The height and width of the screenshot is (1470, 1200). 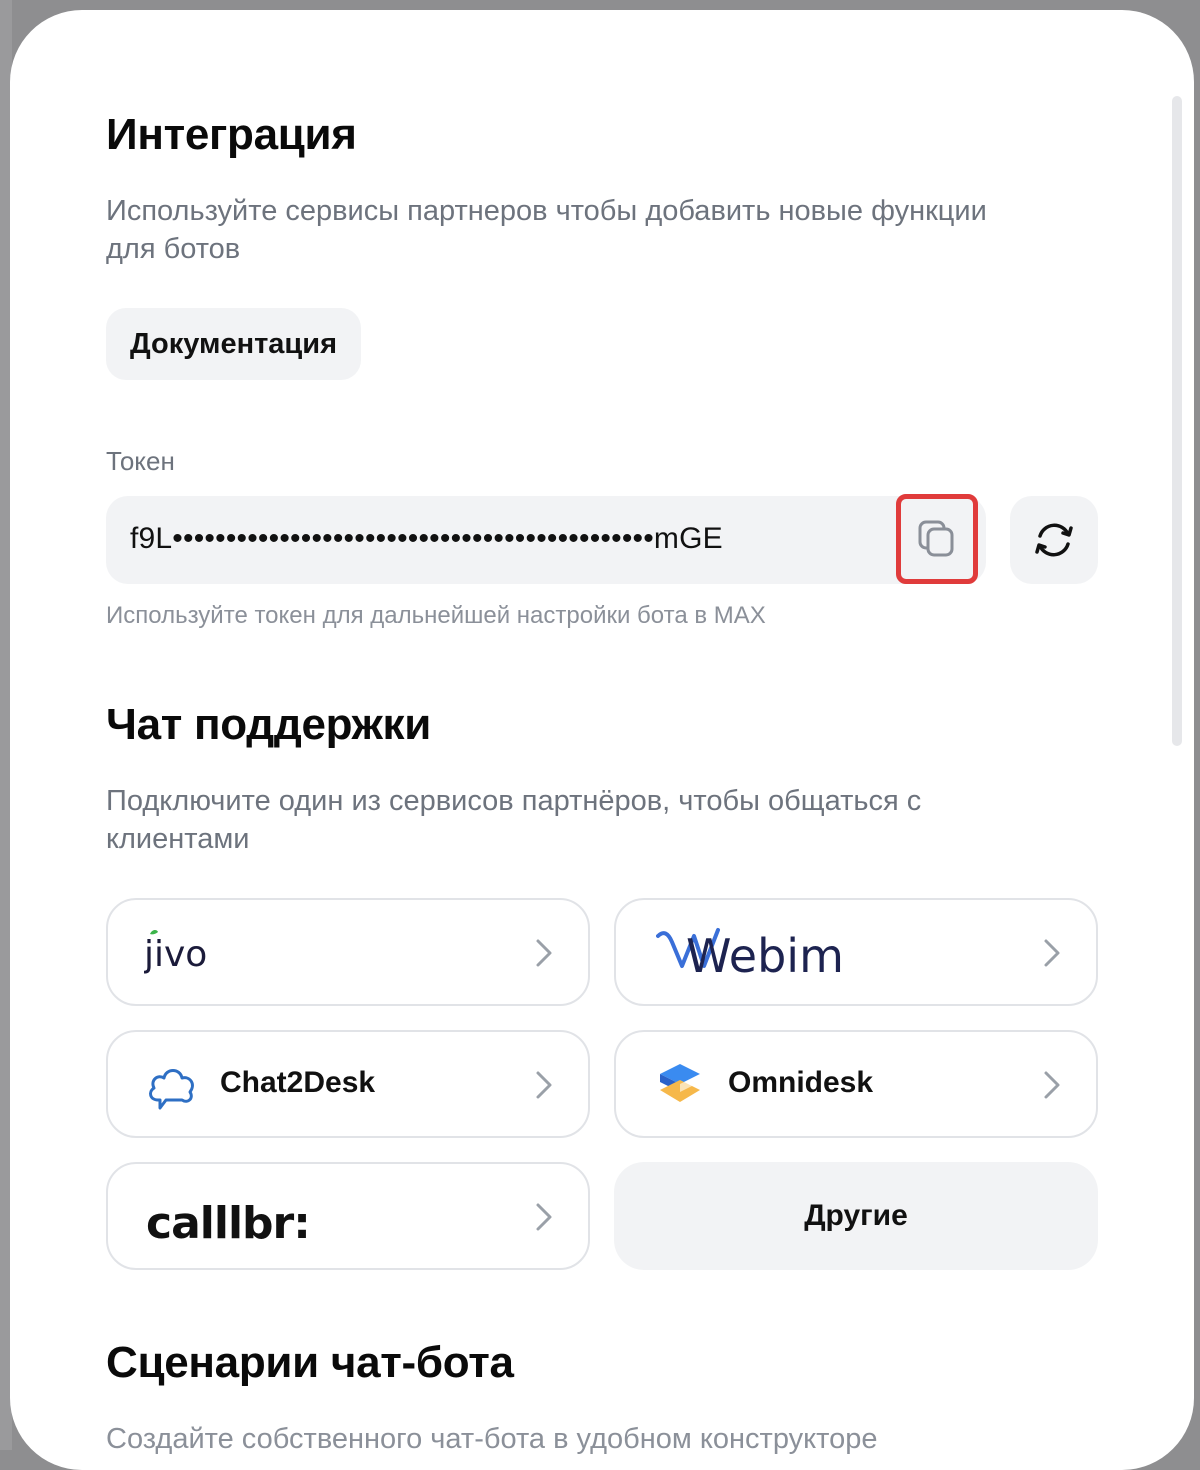 What do you see at coordinates (233, 344) in the screenshot?
I see `documentation-button: Документация` at bounding box center [233, 344].